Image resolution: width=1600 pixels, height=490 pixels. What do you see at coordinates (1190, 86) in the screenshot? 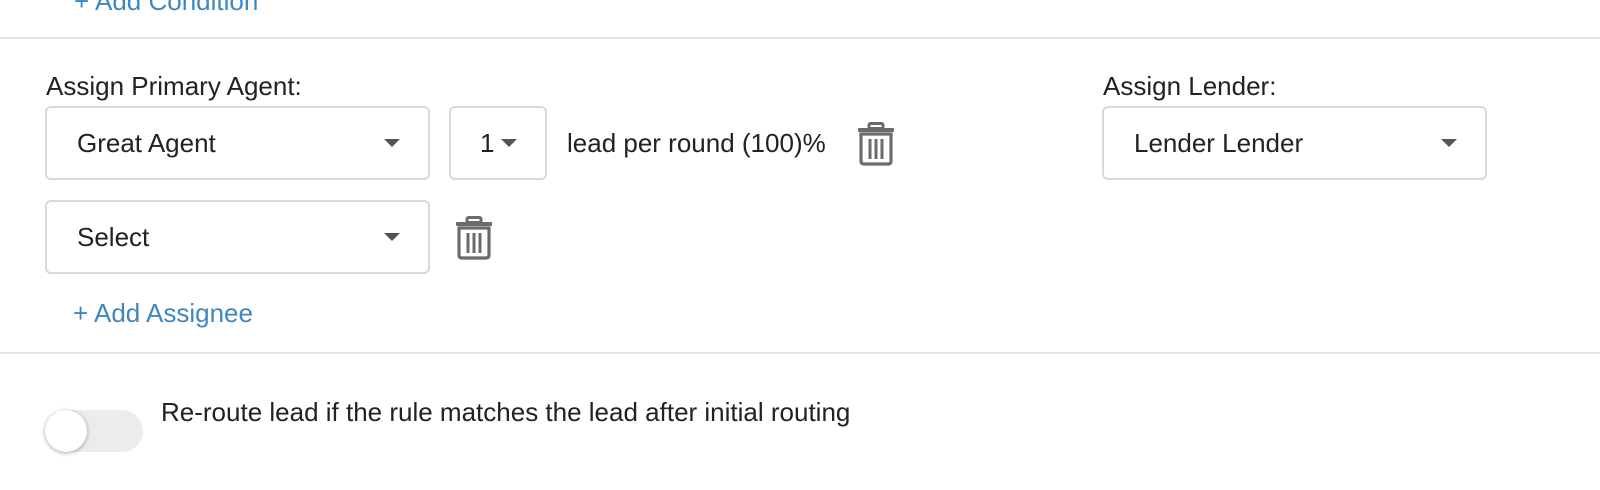
I see `assign-lender-label: Assign Lender:` at bounding box center [1190, 86].